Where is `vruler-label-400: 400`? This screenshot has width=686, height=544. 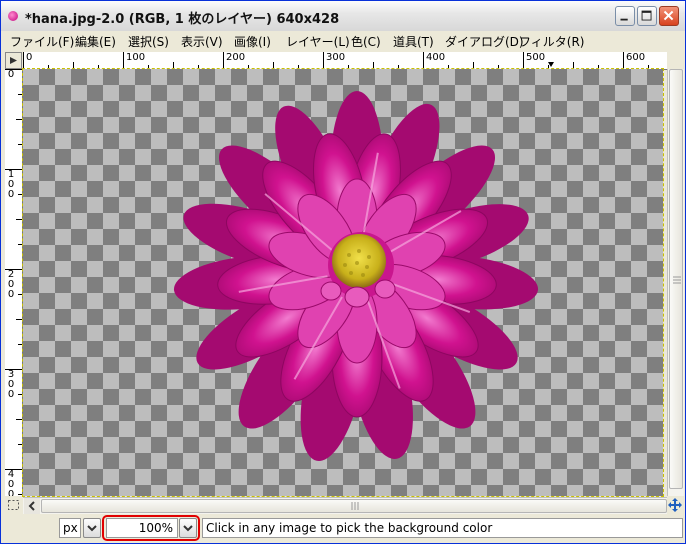
vruler-label-400: 400 is located at coordinates (11, 483).